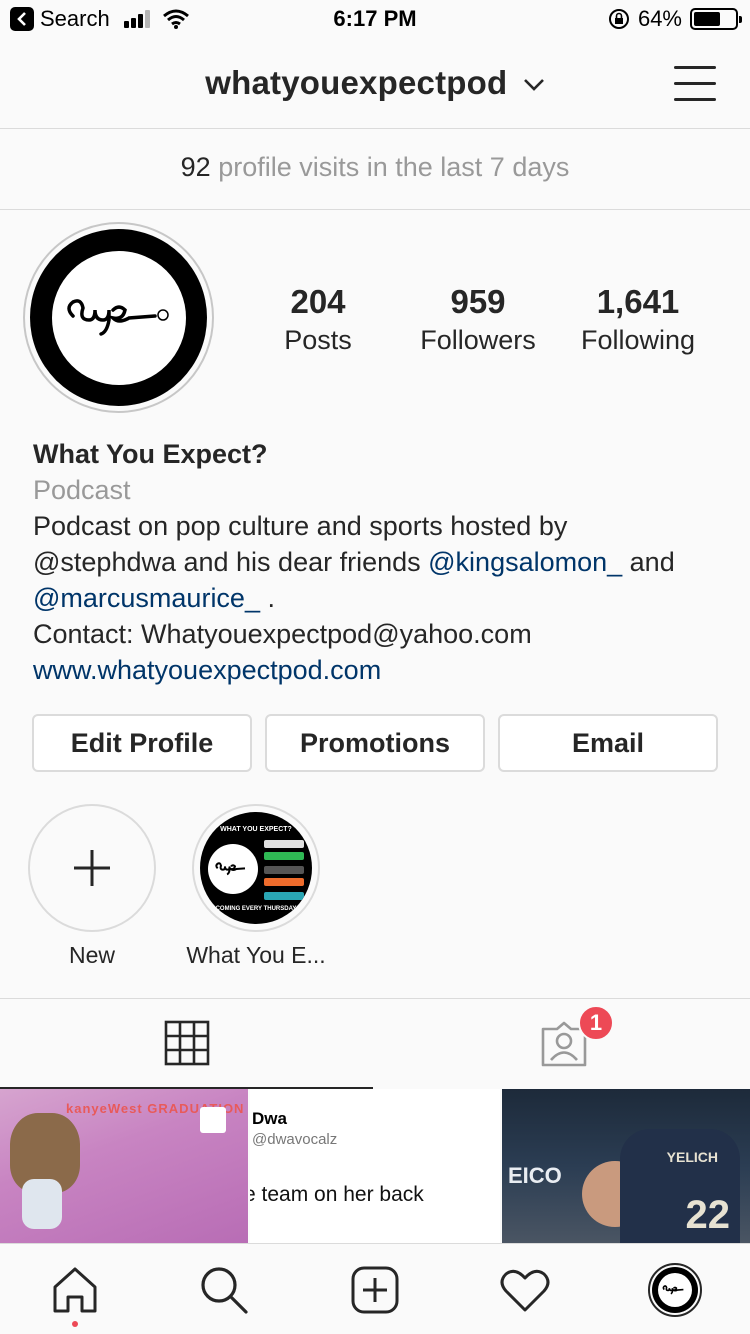  What do you see at coordinates (596, 1023) in the screenshot?
I see `tagged-notification-badge: 1` at bounding box center [596, 1023].